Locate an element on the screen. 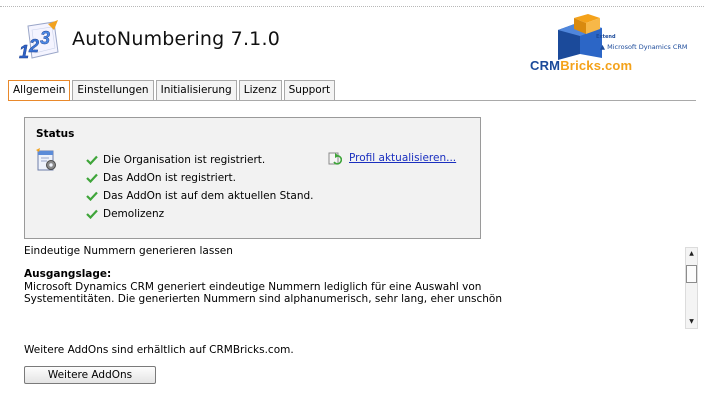 The image size is (704, 396). app-title: AutoNumbering 7.1.0 is located at coordinates (176, 39).